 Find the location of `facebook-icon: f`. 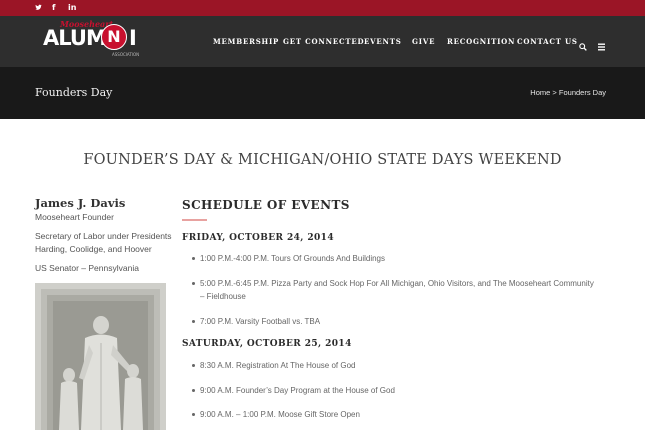

facebook-icon: f is located at coordinates (53, 8).